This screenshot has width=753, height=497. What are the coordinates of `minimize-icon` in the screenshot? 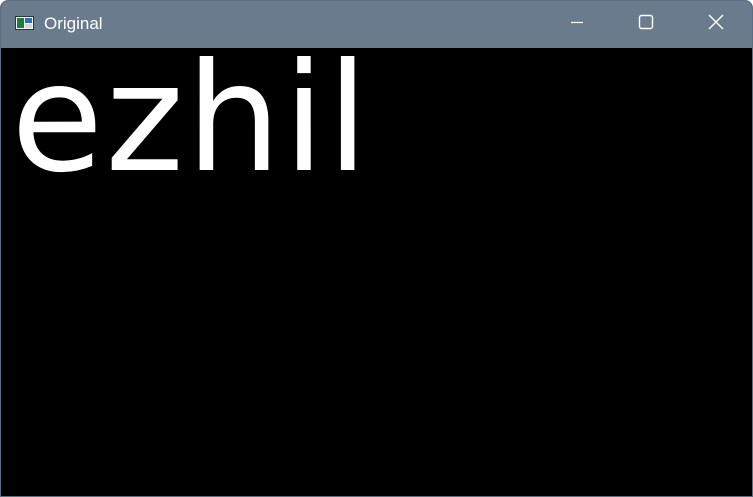 It's located at (577, 24).